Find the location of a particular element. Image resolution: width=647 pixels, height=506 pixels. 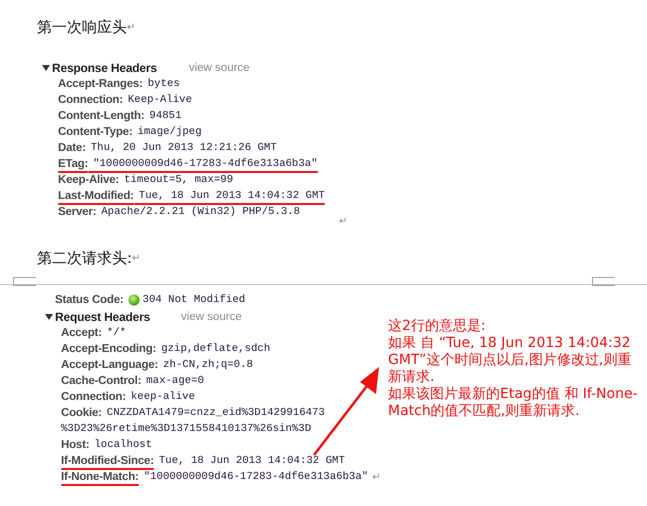

section-heading: 第一次响应头 is located at coordinates (82, 27).